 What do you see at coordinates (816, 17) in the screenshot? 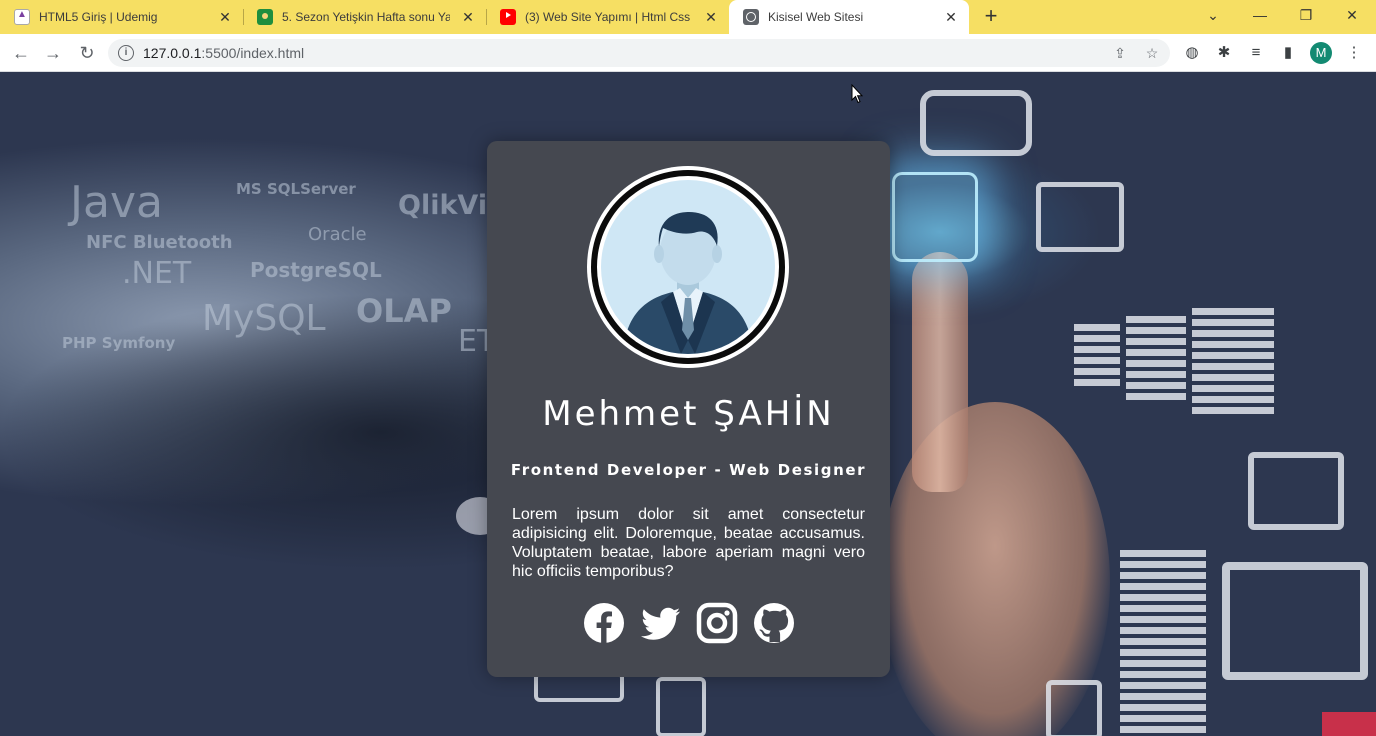
I see `tab-title: Kisisel Web Sitesi` at bounding box center [816, 17].